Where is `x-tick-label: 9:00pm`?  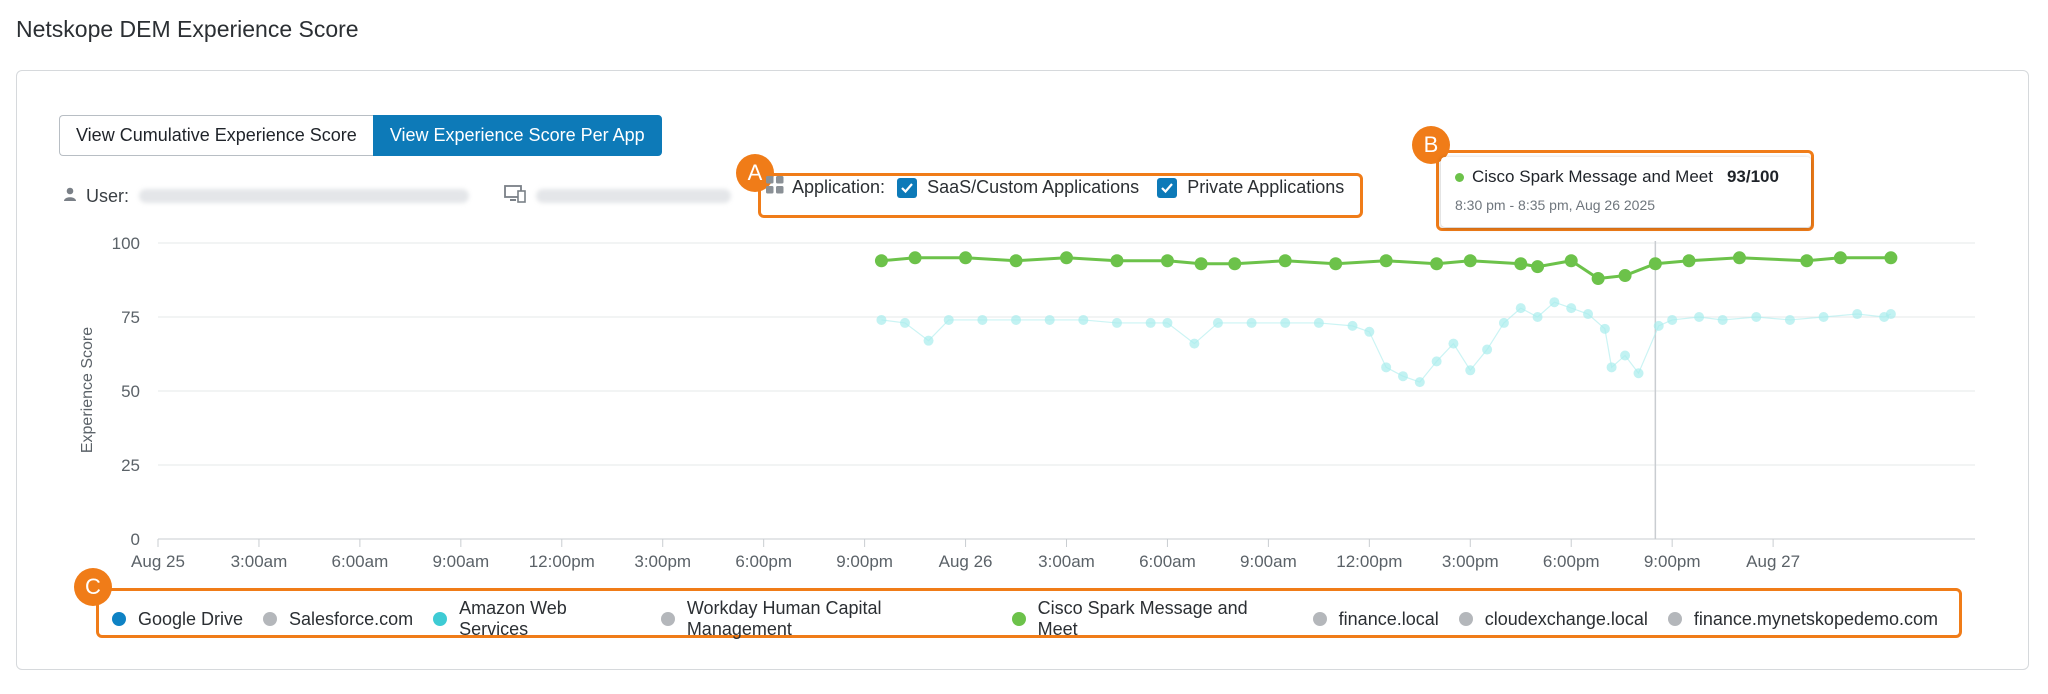 x-tick-label: 9:00pm is located at coordinates (864, 561).